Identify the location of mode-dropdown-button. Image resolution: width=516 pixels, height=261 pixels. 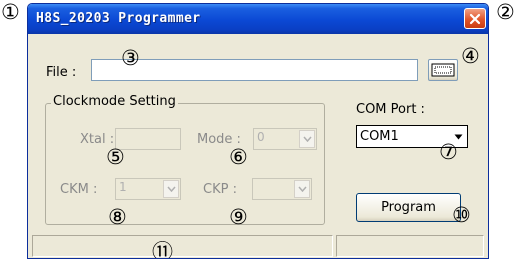
(307, 139).